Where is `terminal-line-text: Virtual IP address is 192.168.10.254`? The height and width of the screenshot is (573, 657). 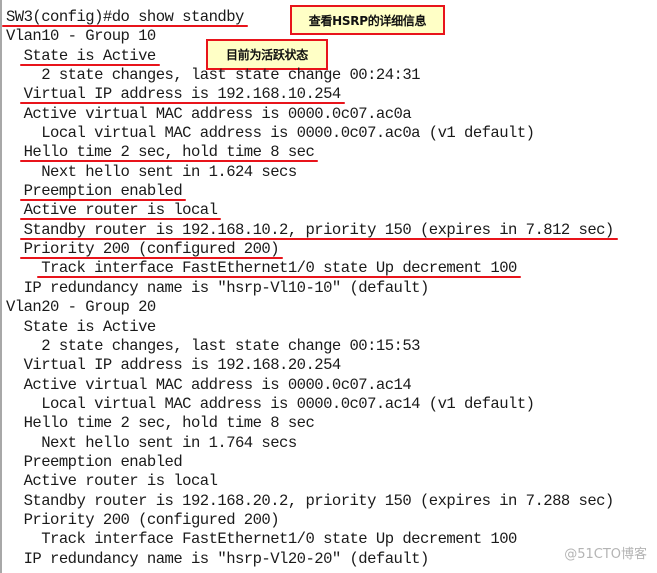 terminal-line-text: Virtual IP address is 192.168.10.254 is located at coordinates (174, 94).